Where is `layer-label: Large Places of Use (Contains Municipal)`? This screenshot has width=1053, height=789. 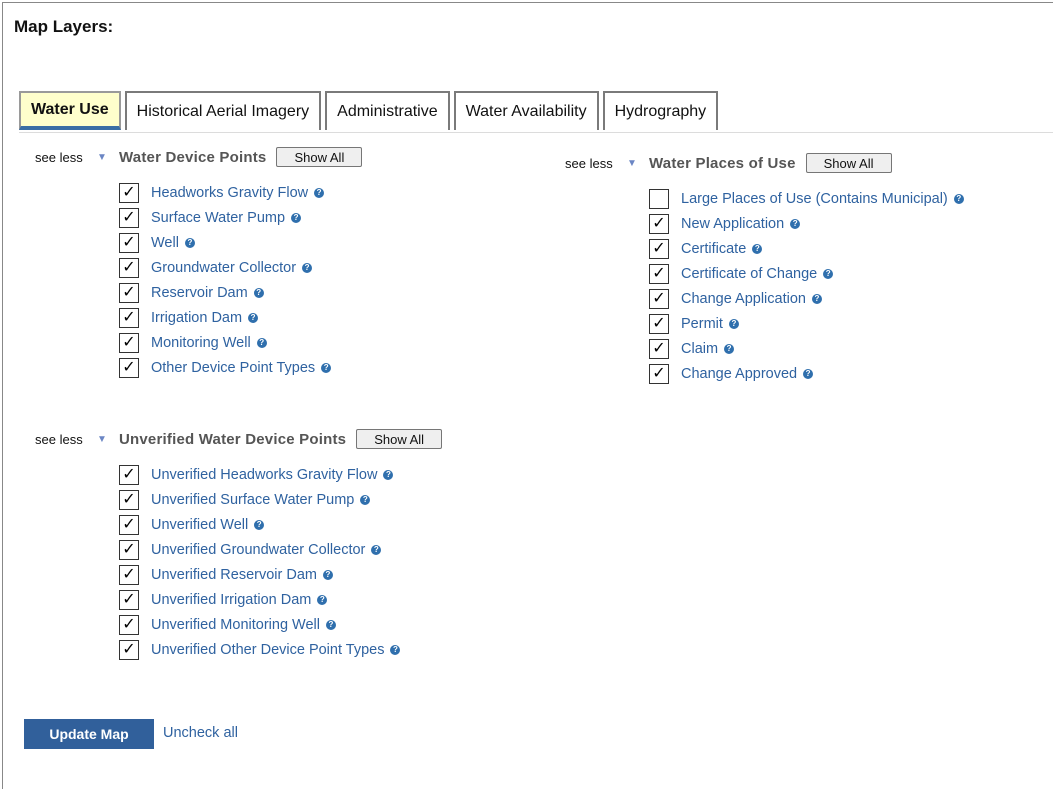
layer-label: Large Places of Use (Contains Municipal) is located at coordinates (814, 199).